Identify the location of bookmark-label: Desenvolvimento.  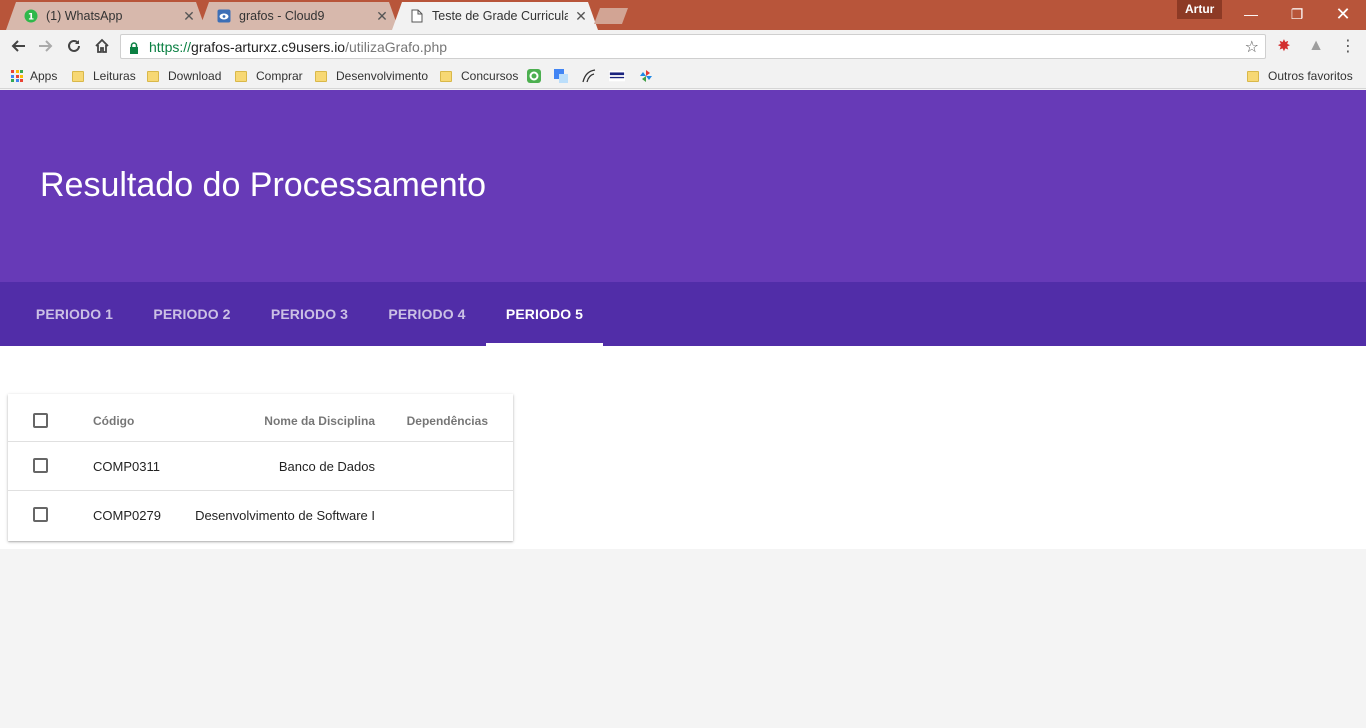
(382, 76).